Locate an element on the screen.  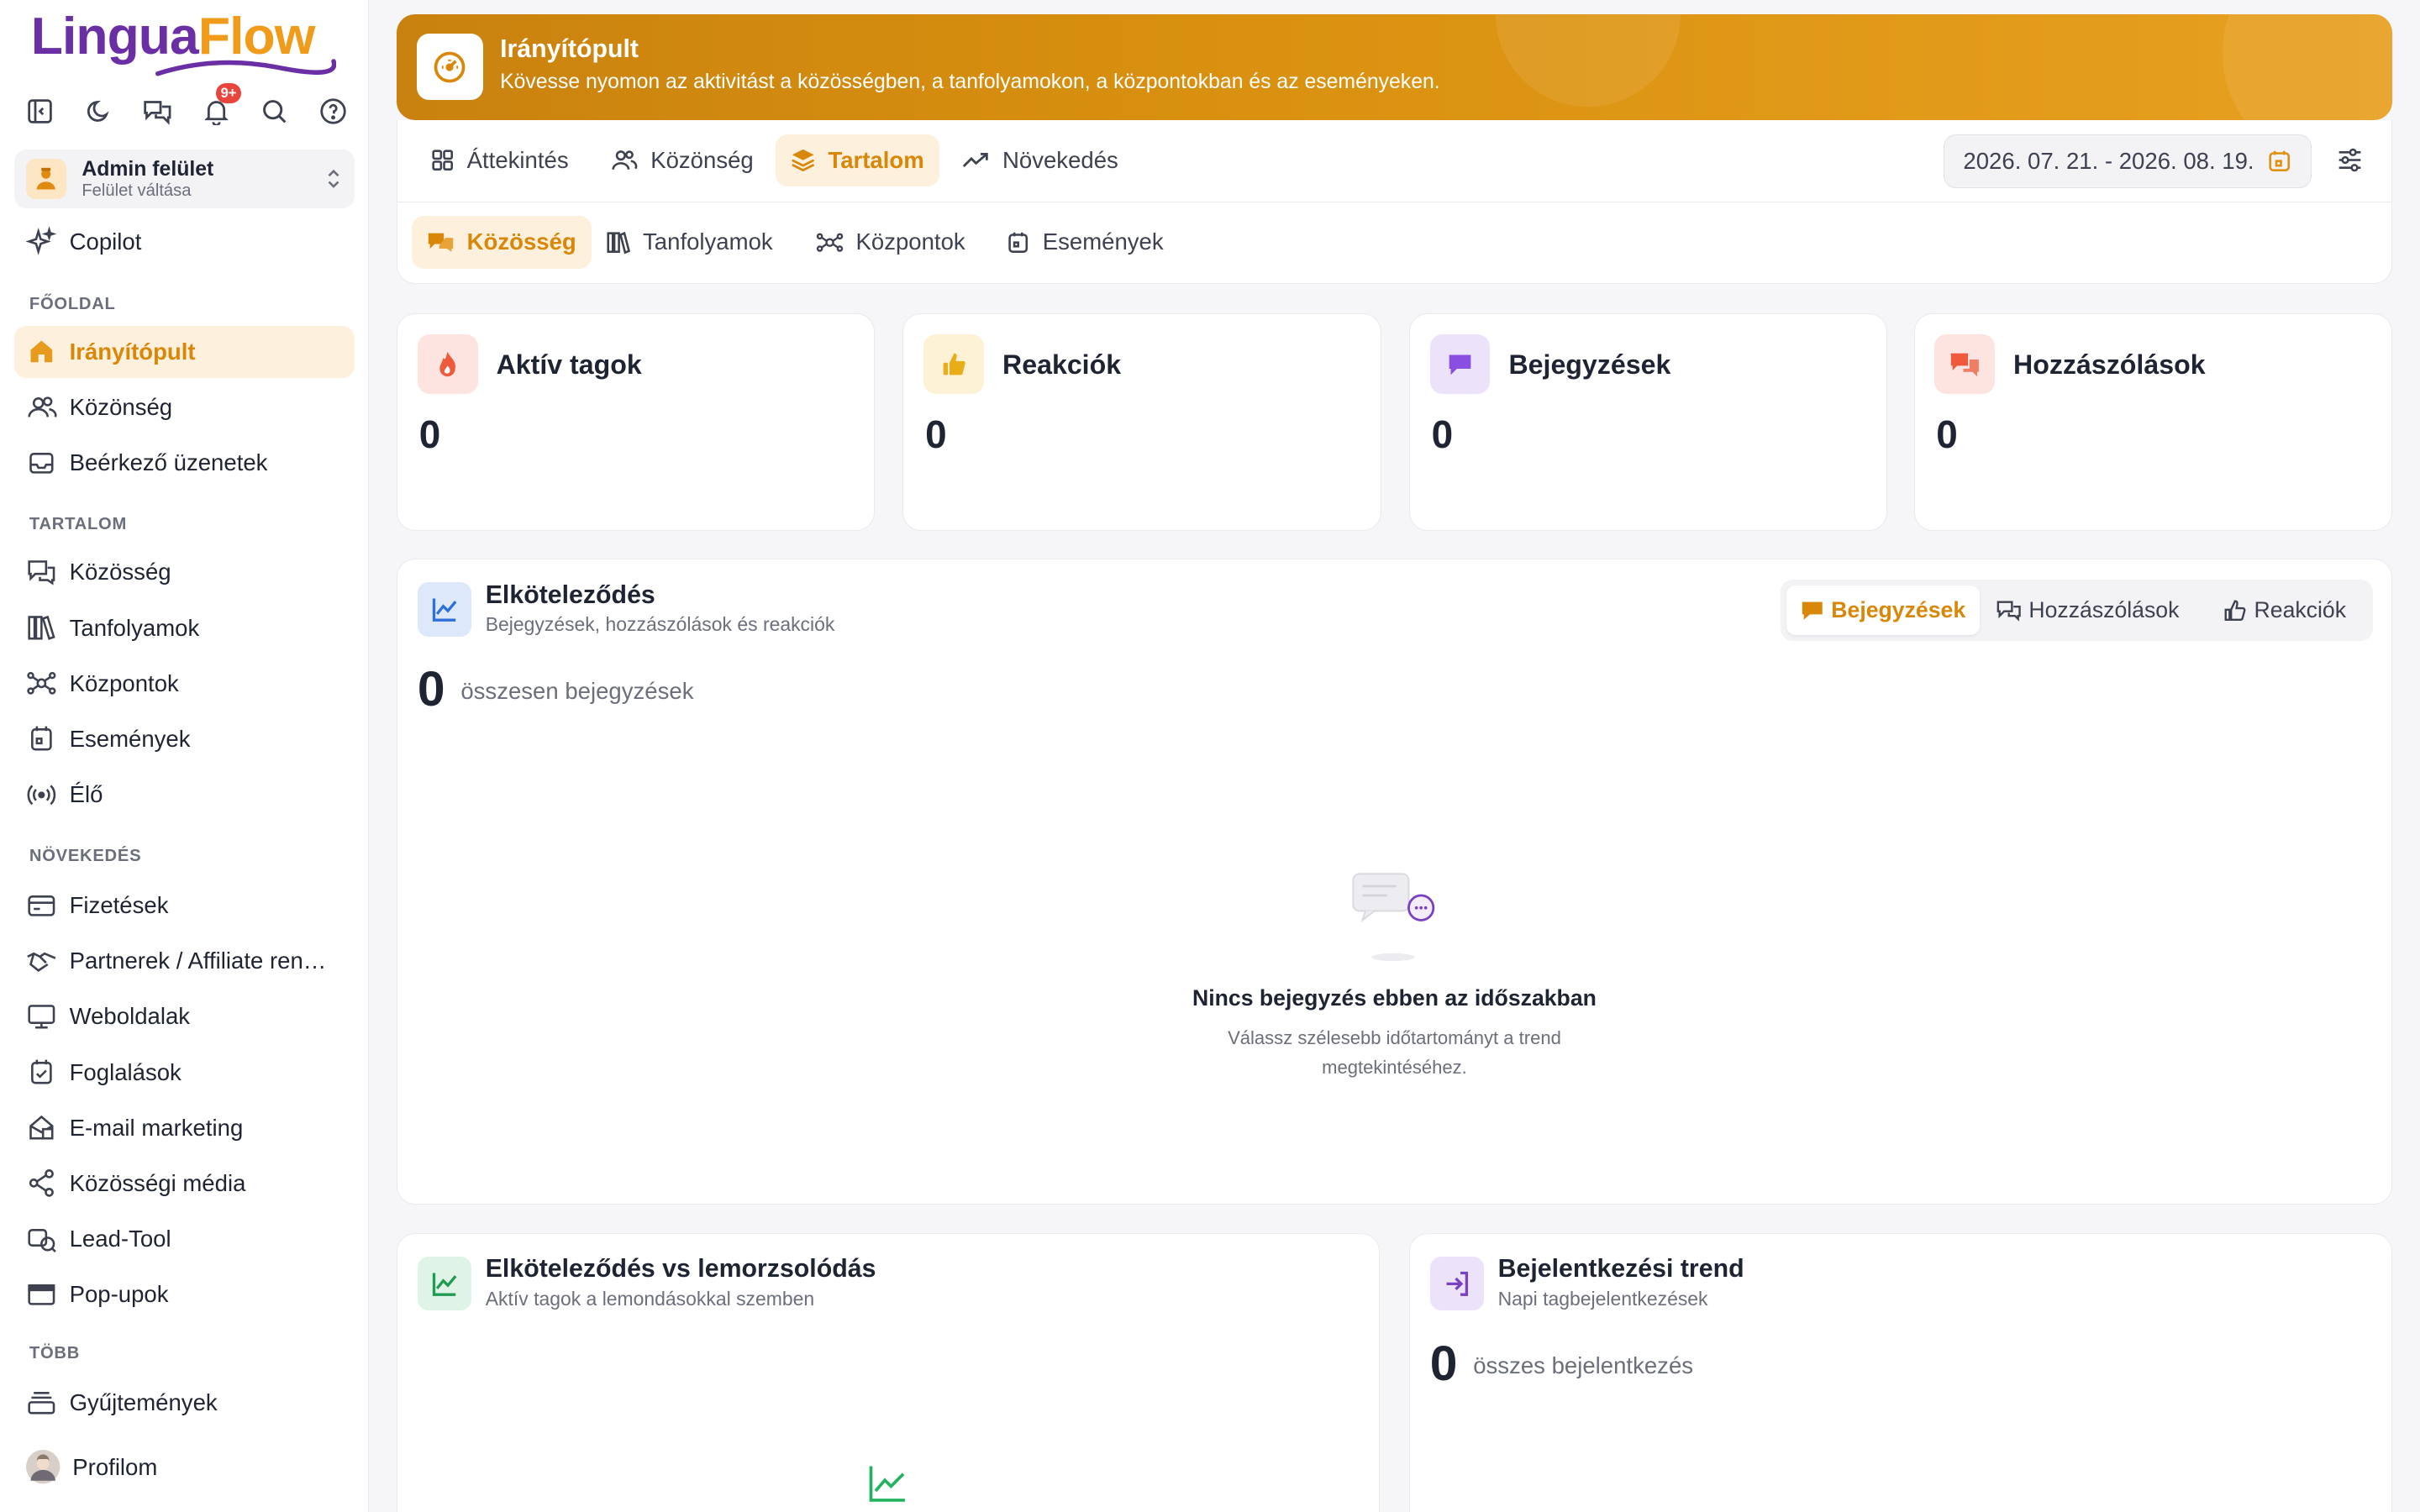
tab-content: Tartalom is located at coordinates (858, 160).